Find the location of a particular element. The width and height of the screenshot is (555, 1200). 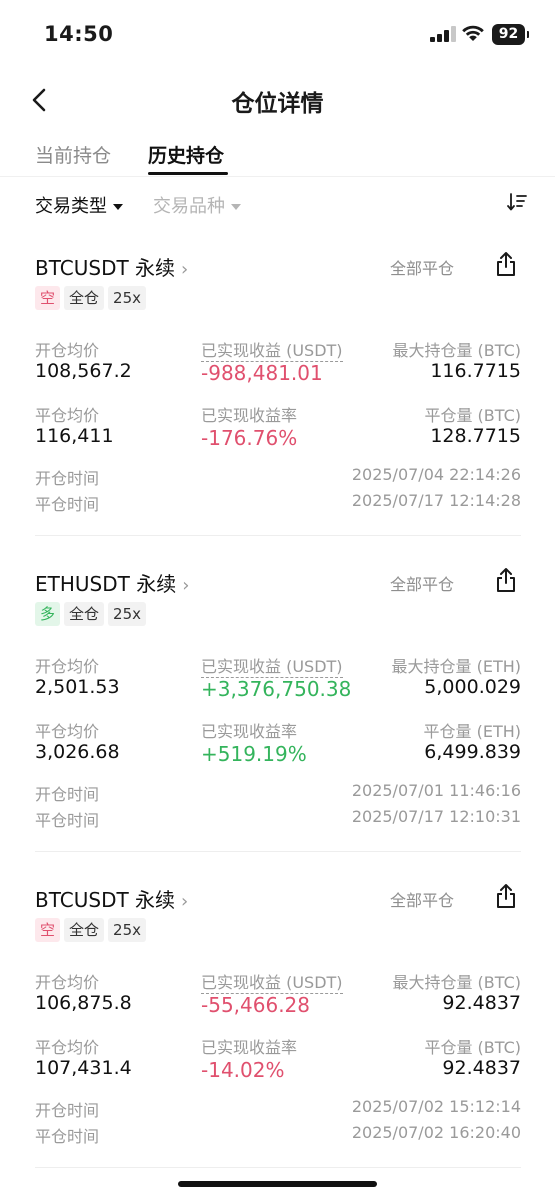

trade-type-filter-label: 交易类型 is located at coordinates (71, 206).